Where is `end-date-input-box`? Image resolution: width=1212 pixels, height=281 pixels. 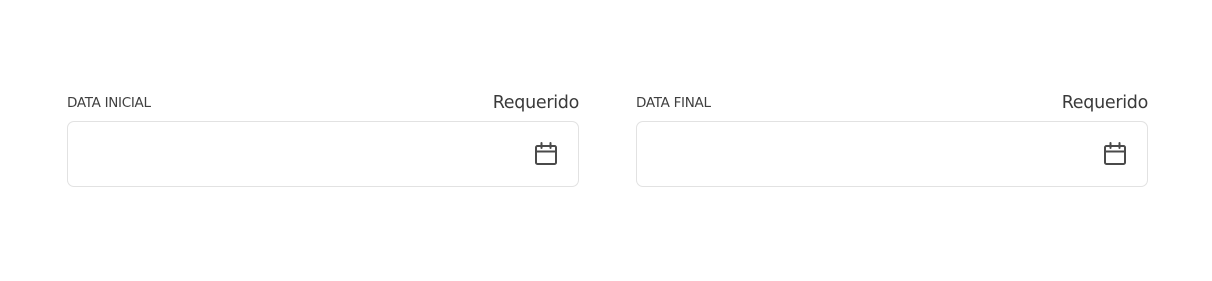
end-date-input-box is located at coordinates (892, 154).